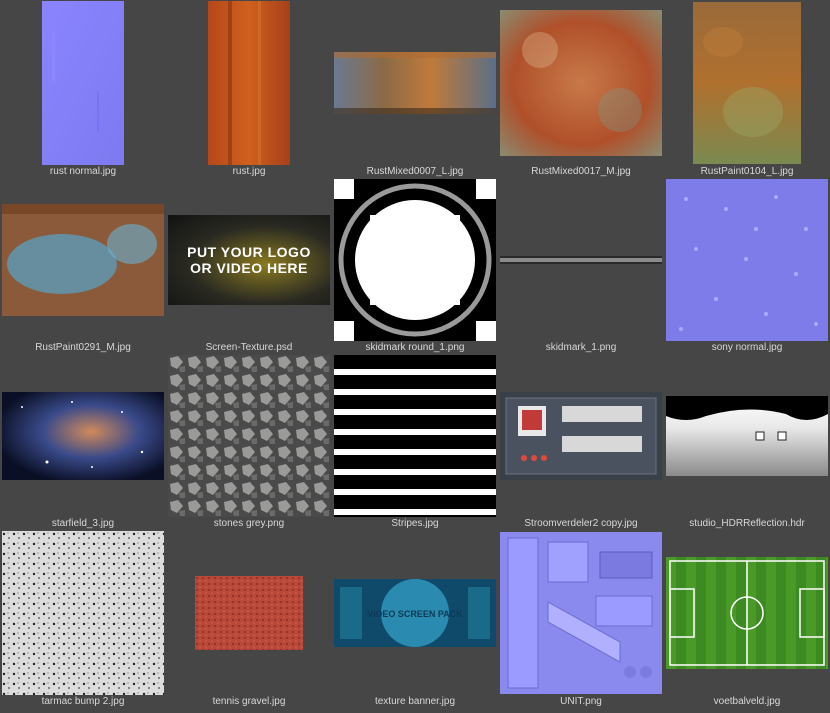  What do you see at coordinates (249, 523) in the screenshot?
I see `file-label: stones grey.png` at bounding box center [249, 523].